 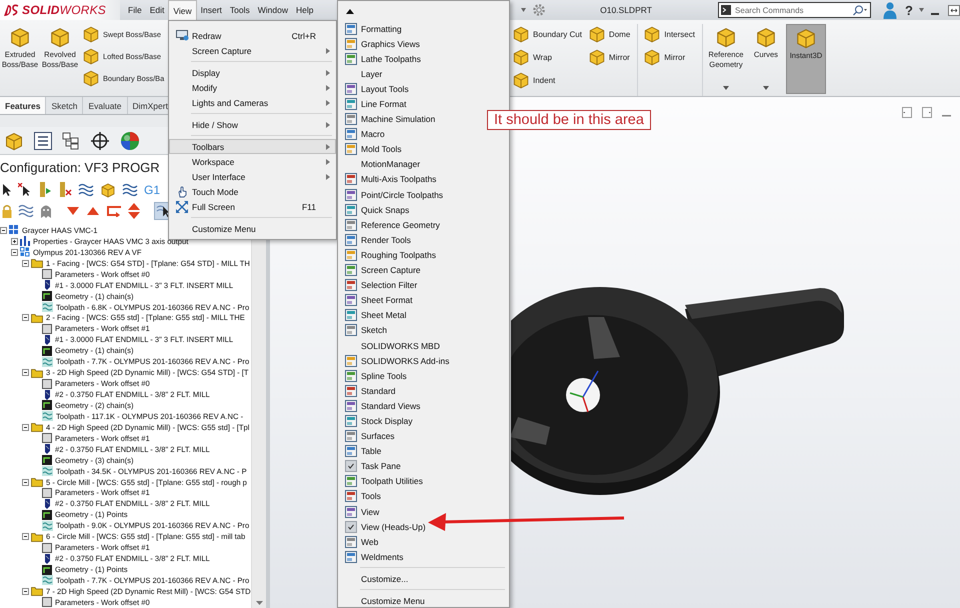 I want to click on menu-item: Table, so click(x=360, y=451).